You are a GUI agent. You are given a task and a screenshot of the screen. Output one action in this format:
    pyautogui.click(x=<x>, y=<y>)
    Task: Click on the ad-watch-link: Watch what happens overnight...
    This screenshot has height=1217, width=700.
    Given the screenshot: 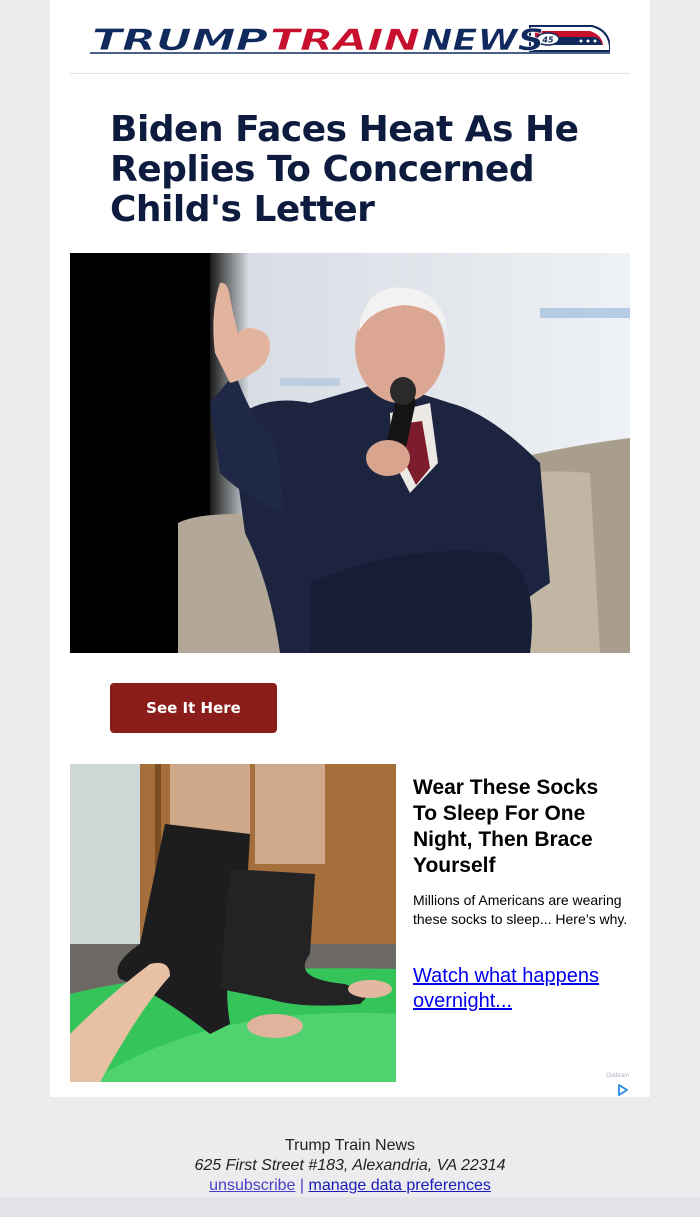 What is the action you would take?
    pyautogui.click(x=520, y=989)
    